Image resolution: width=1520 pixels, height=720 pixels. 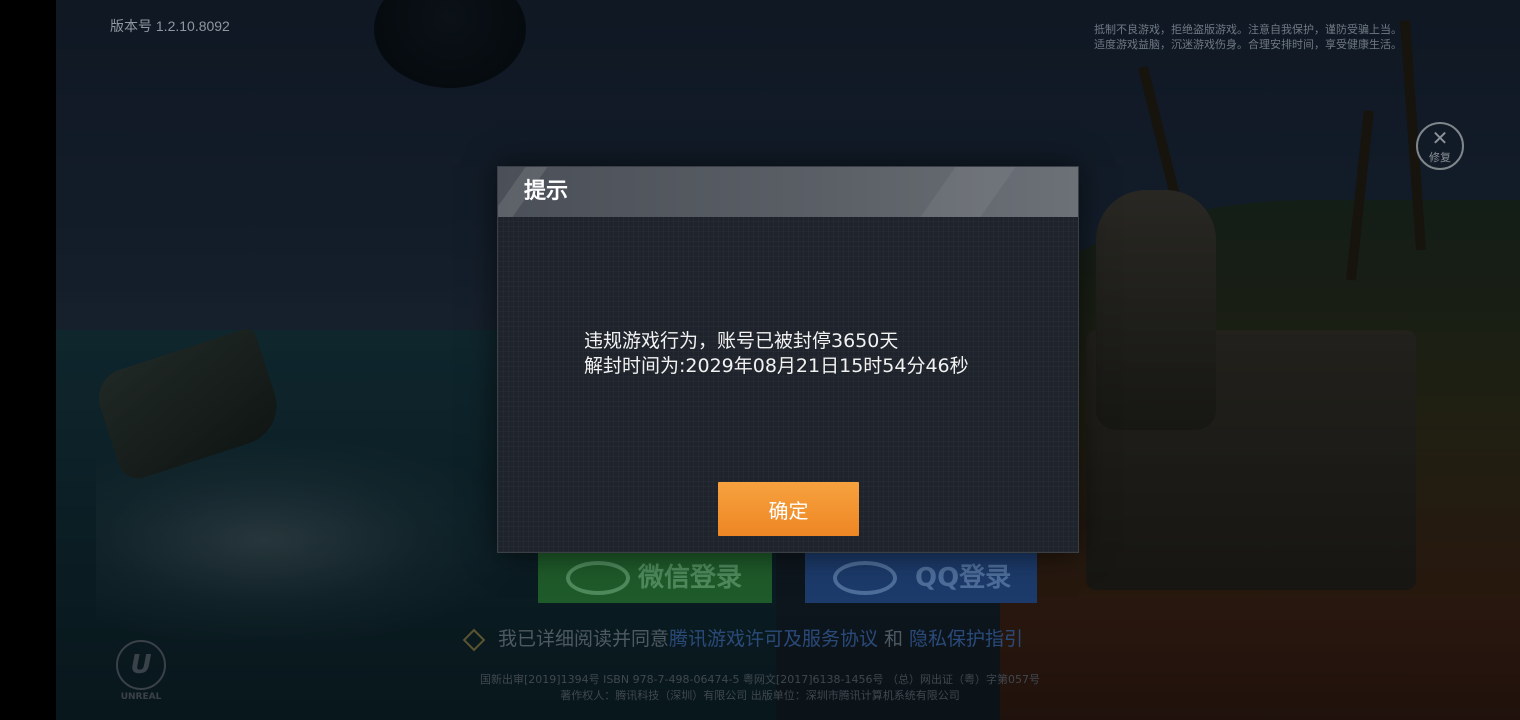 What do you see at coordinates (170, 26) in the screenshot?
I see `version-label: 版本号 1.2.10.8092` at bounding box center [170, 26].